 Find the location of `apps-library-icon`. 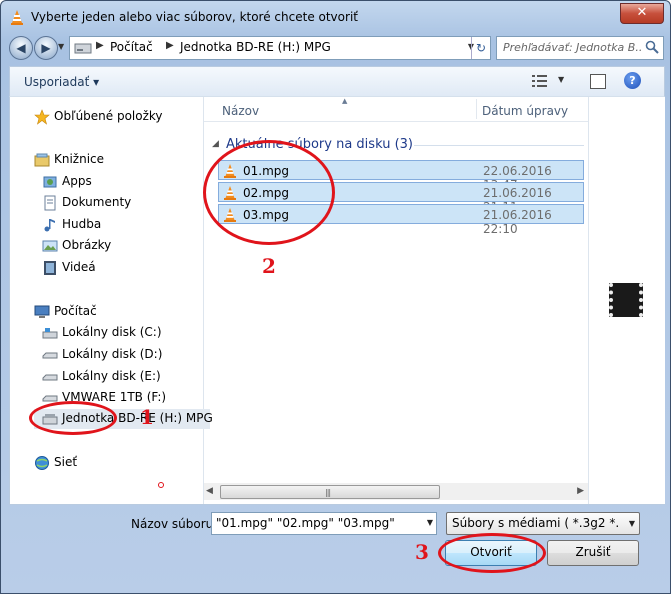

apps-library-icon is located at coordinates (50, 182).